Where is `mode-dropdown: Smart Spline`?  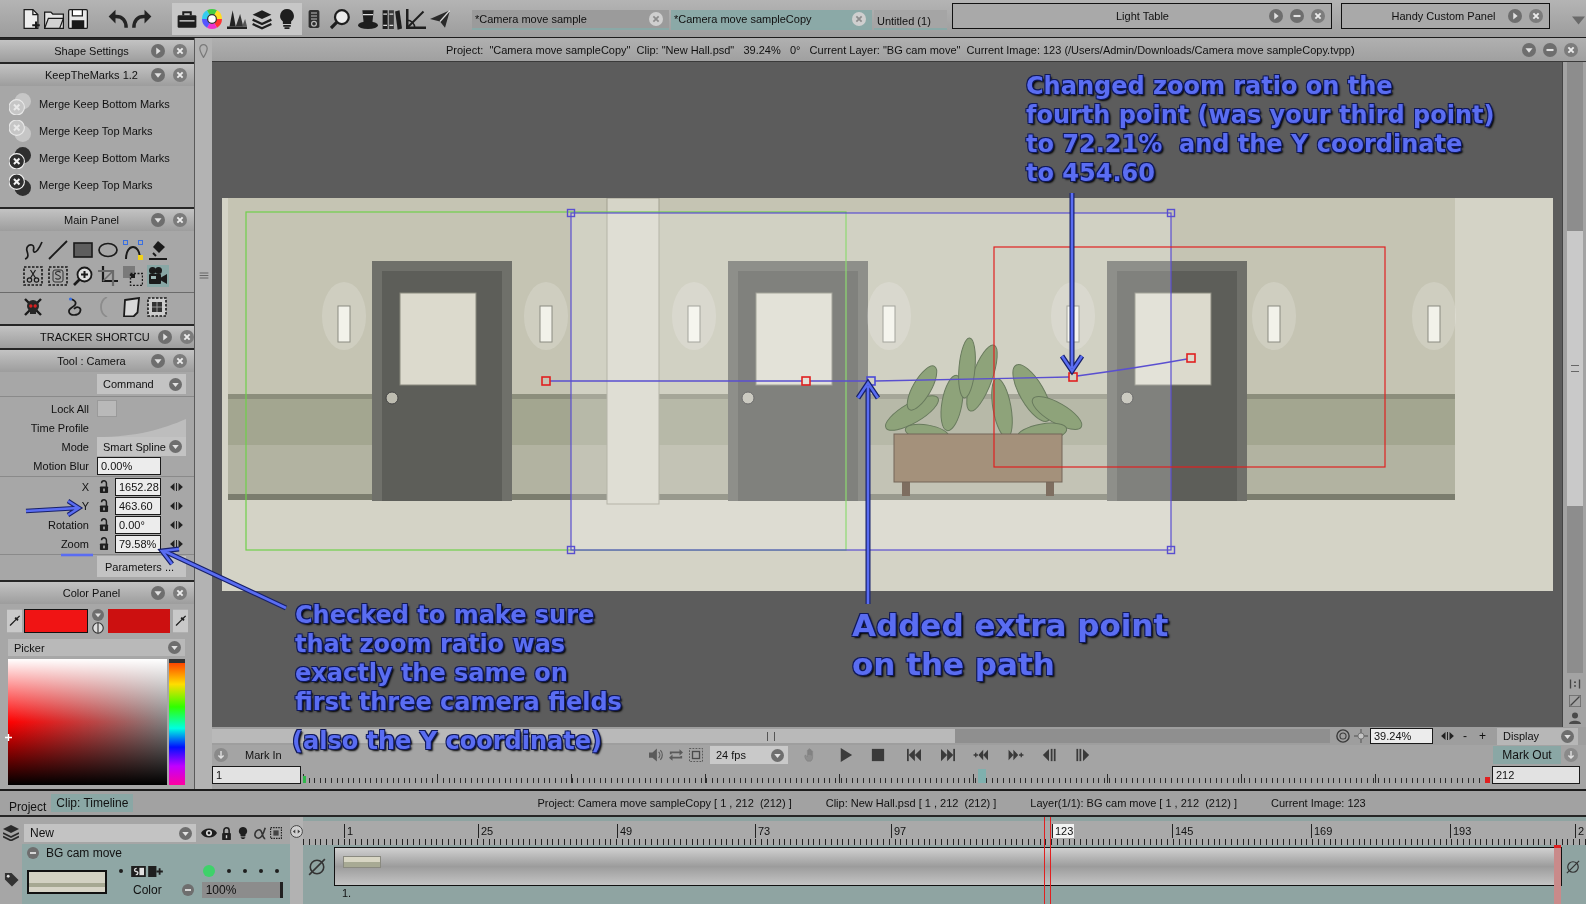
mode-dropdown: Smart Spline is located at coordinates (141, 446).